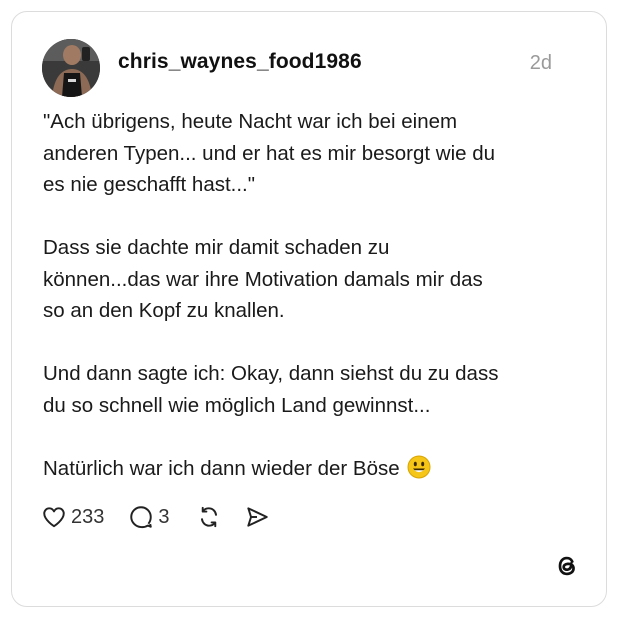 This screenshot has width=620, height=619. I want to click on reply-count: 3, so click(164, 516).